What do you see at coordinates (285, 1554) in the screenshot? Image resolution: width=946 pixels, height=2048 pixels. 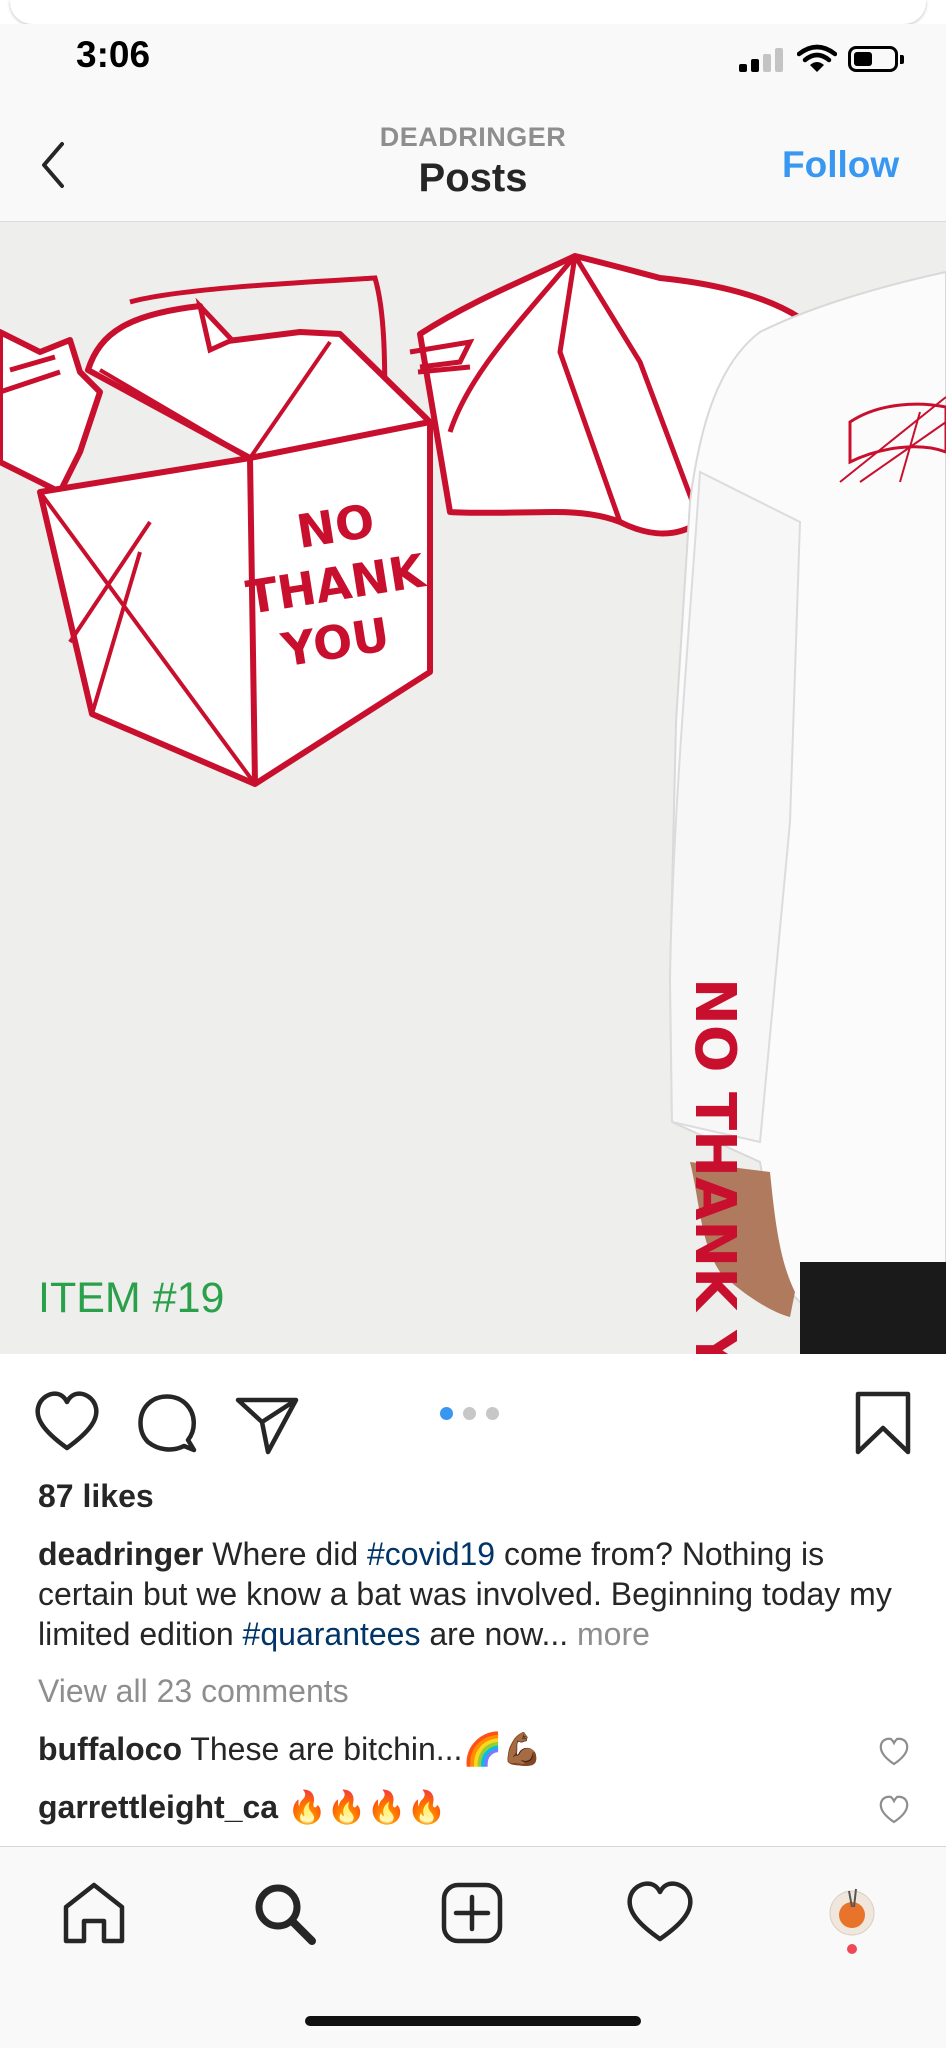 I see `caption-text: Where did` at bounding box center [285, 1554].